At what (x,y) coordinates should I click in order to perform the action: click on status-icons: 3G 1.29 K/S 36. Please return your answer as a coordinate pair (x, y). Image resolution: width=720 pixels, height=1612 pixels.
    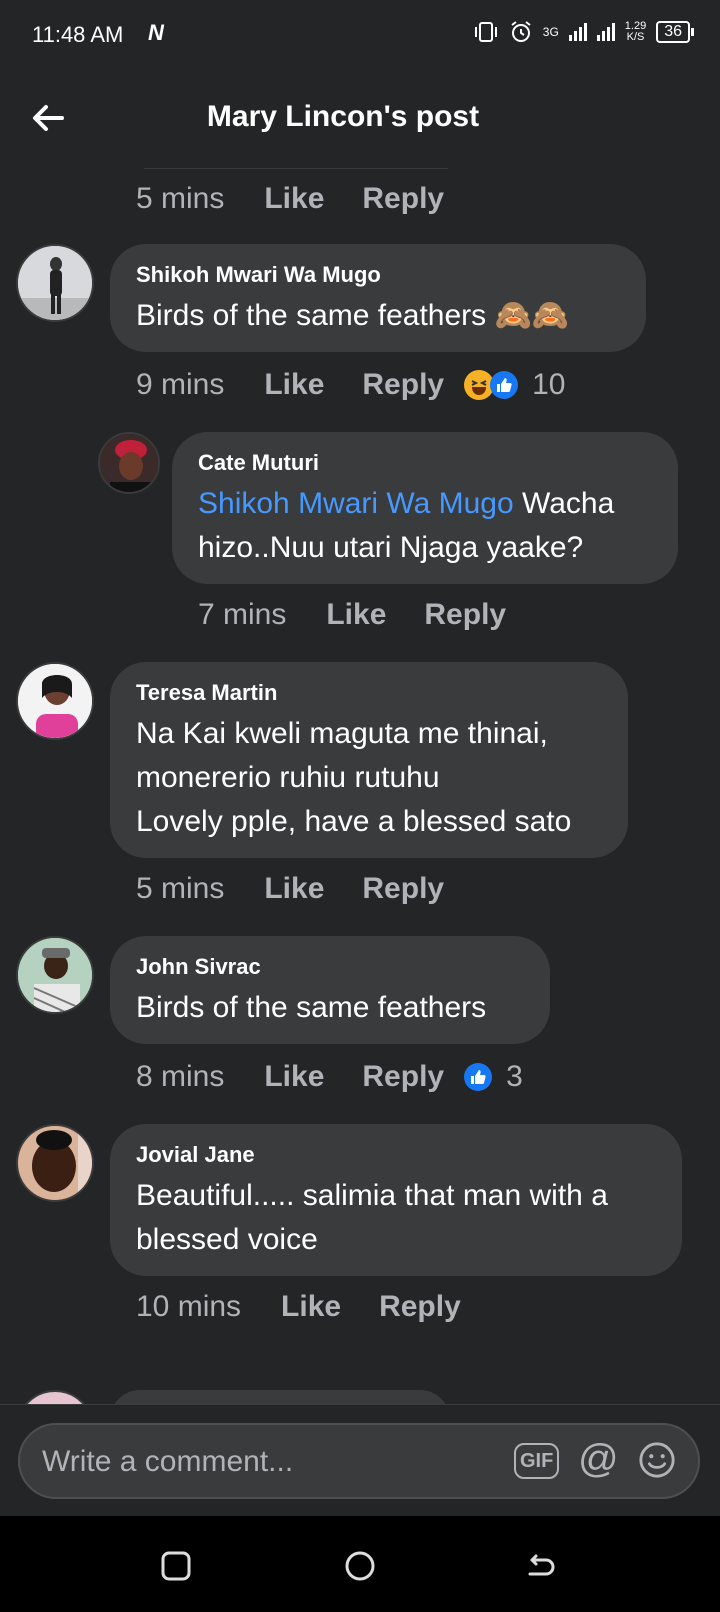
    Looking at the image, I should click on (583, 32).